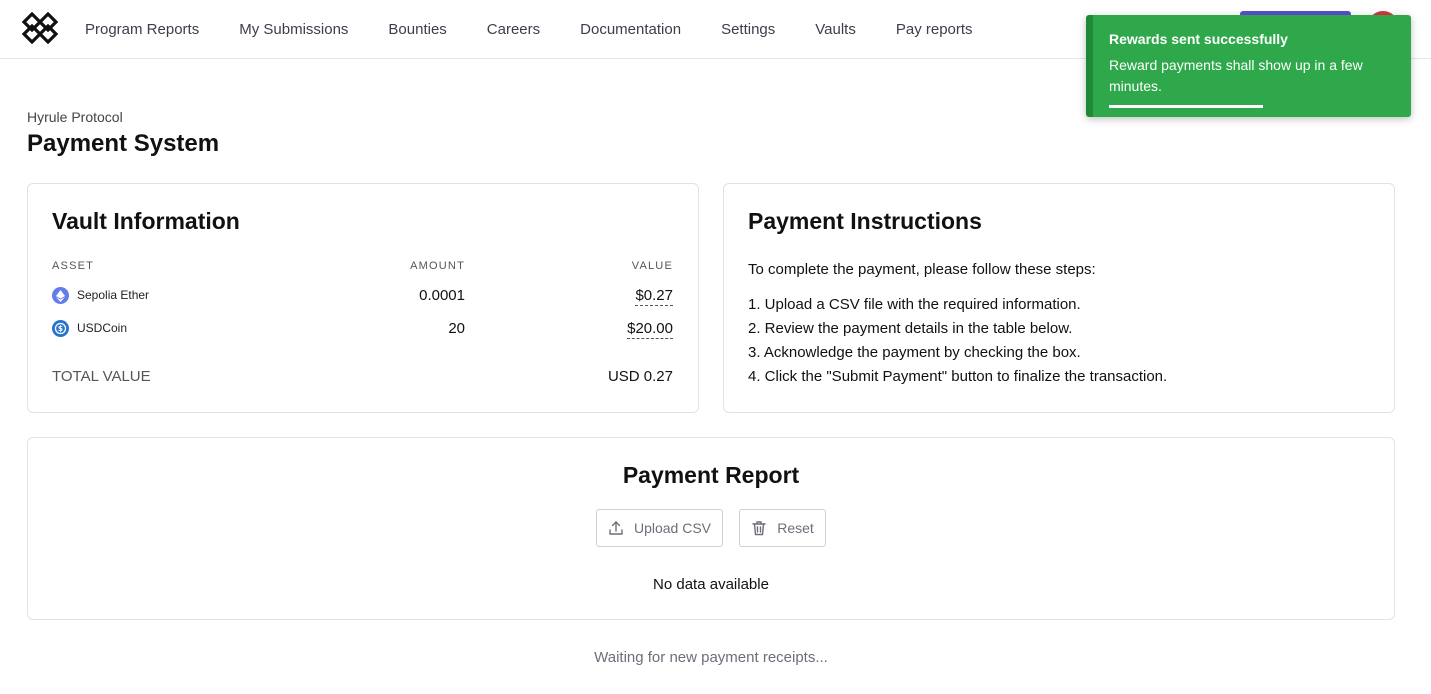 This screenshot has width=1431, height=694. I want to click on page-title: Payment System, so click(123, 143).